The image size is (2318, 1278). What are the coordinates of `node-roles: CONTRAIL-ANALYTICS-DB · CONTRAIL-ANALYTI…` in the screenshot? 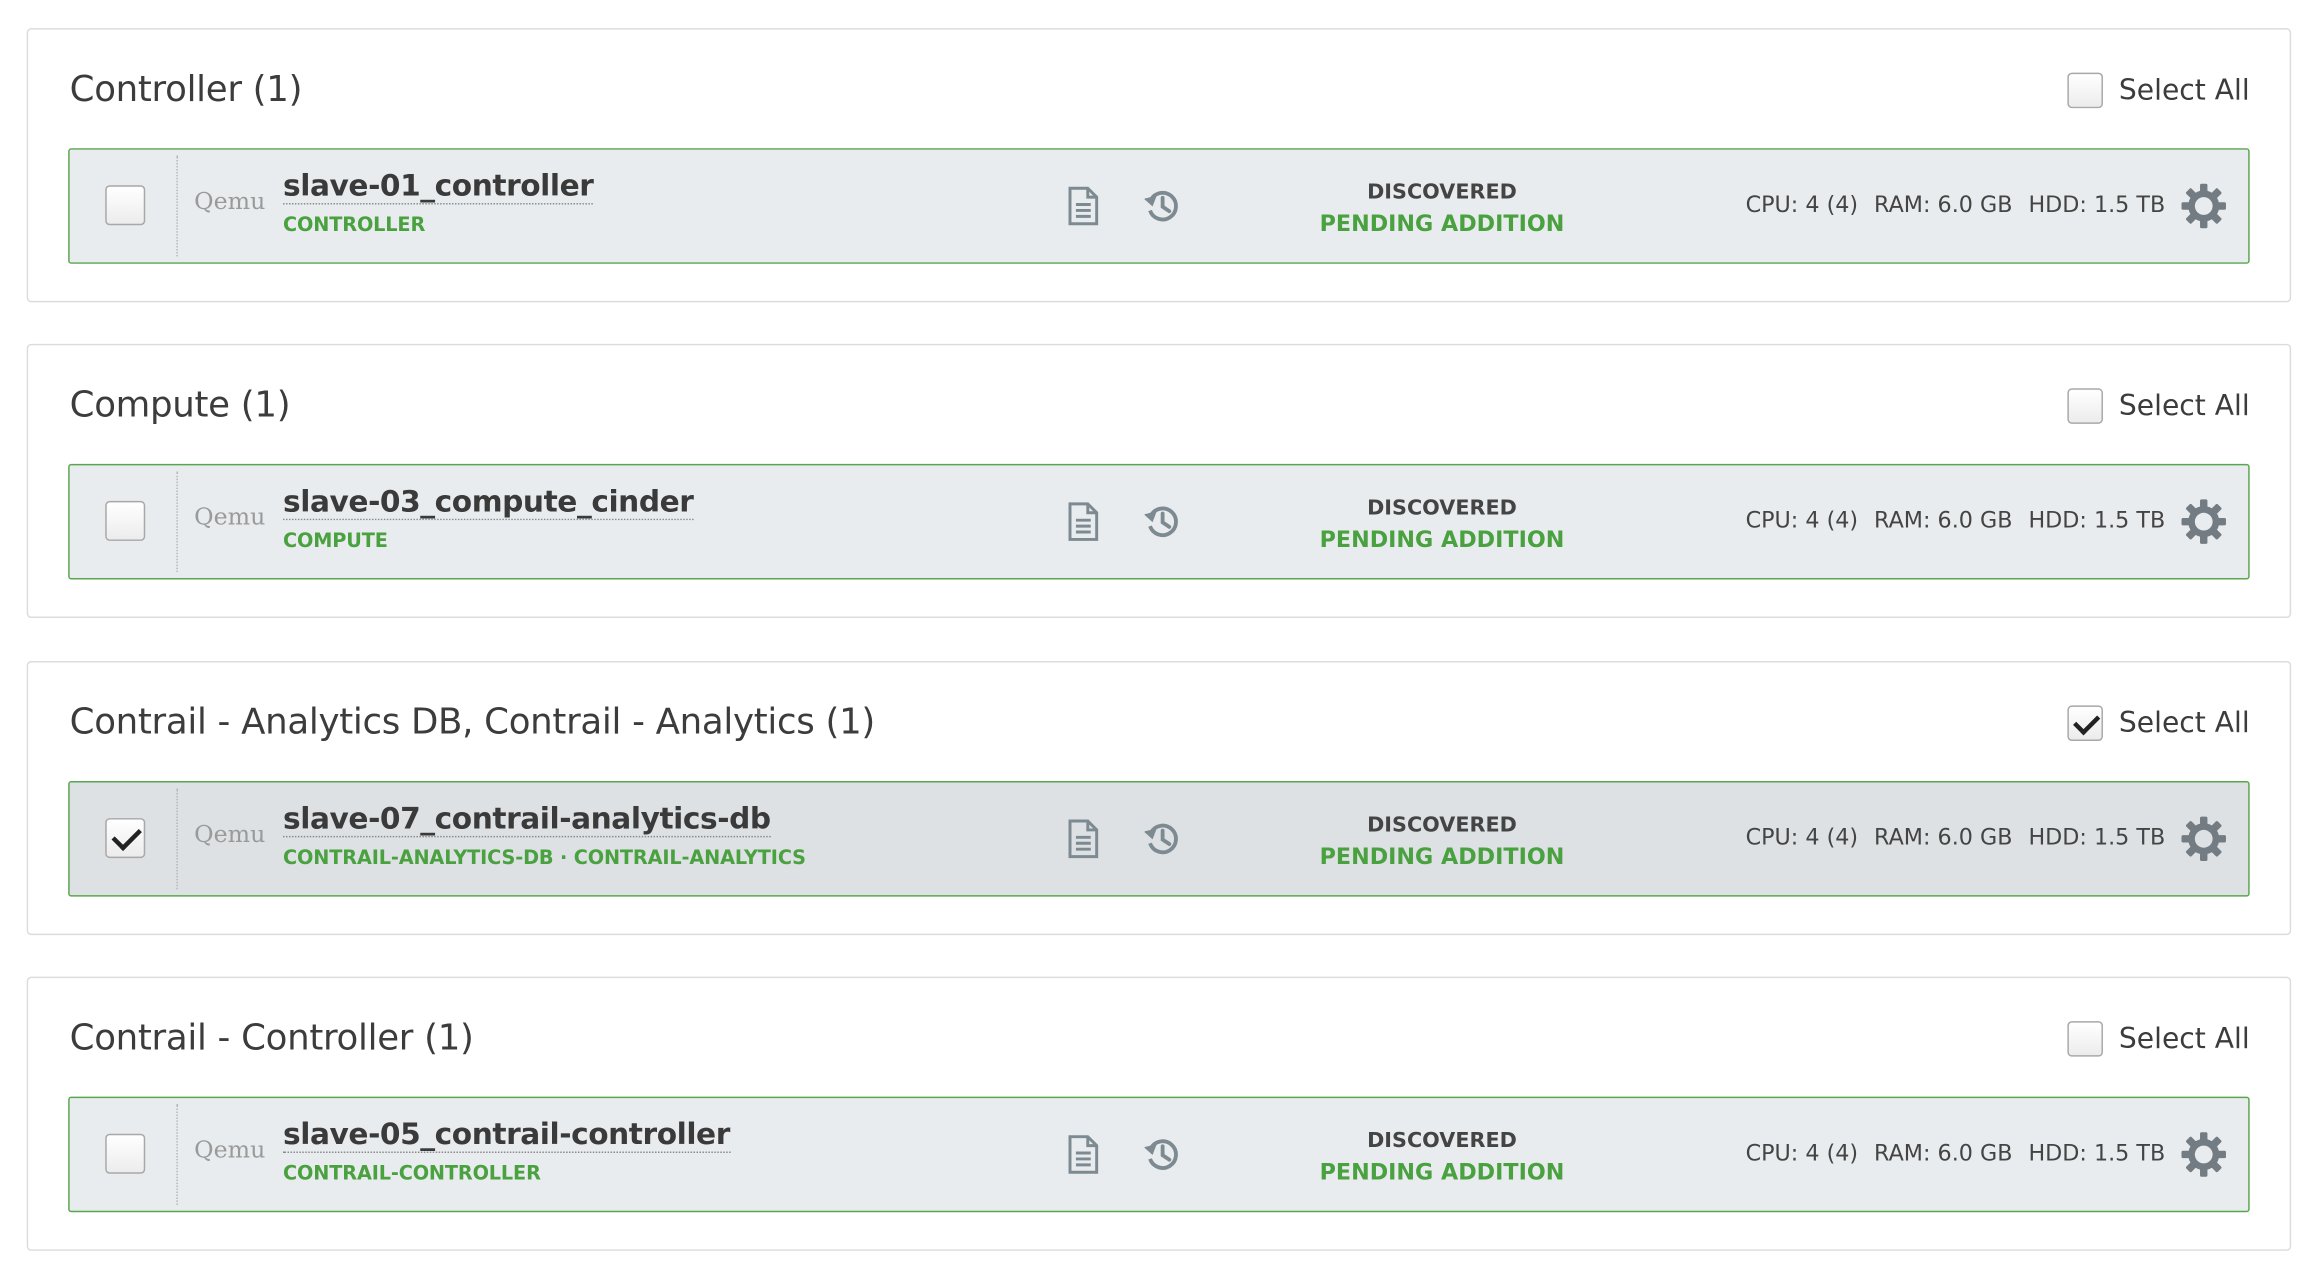 It's located at (544, 858).